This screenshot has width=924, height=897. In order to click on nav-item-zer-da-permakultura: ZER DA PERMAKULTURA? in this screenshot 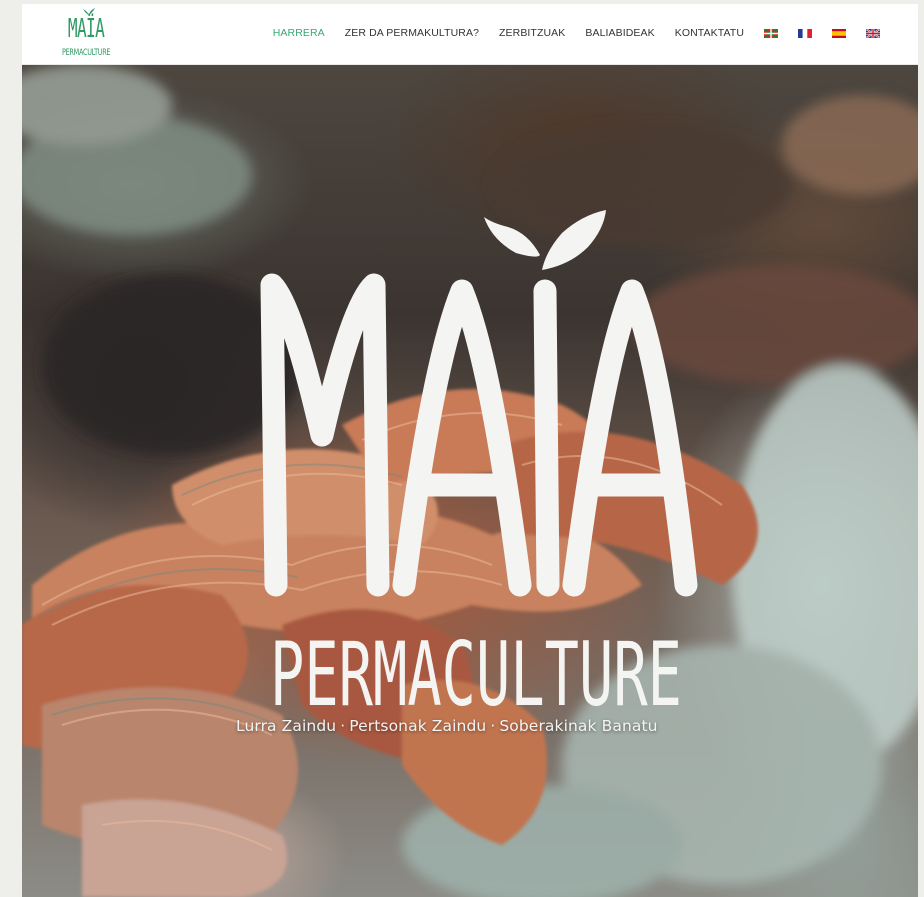, I will do `click(412, 33)`.